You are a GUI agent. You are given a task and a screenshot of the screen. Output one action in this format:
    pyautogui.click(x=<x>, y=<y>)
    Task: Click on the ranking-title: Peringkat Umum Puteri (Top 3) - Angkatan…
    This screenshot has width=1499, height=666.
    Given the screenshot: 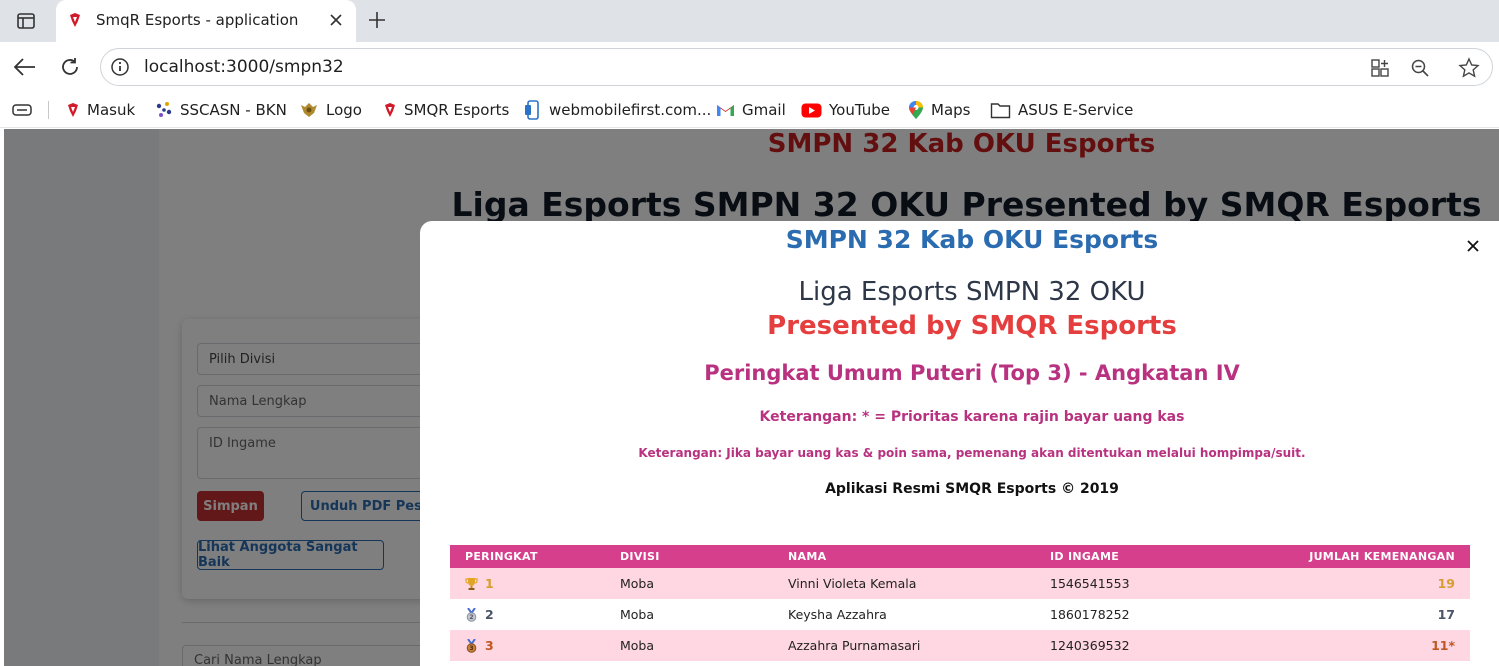 What is the action you would take?
    pyautogui.click(x=972, y=373)
    